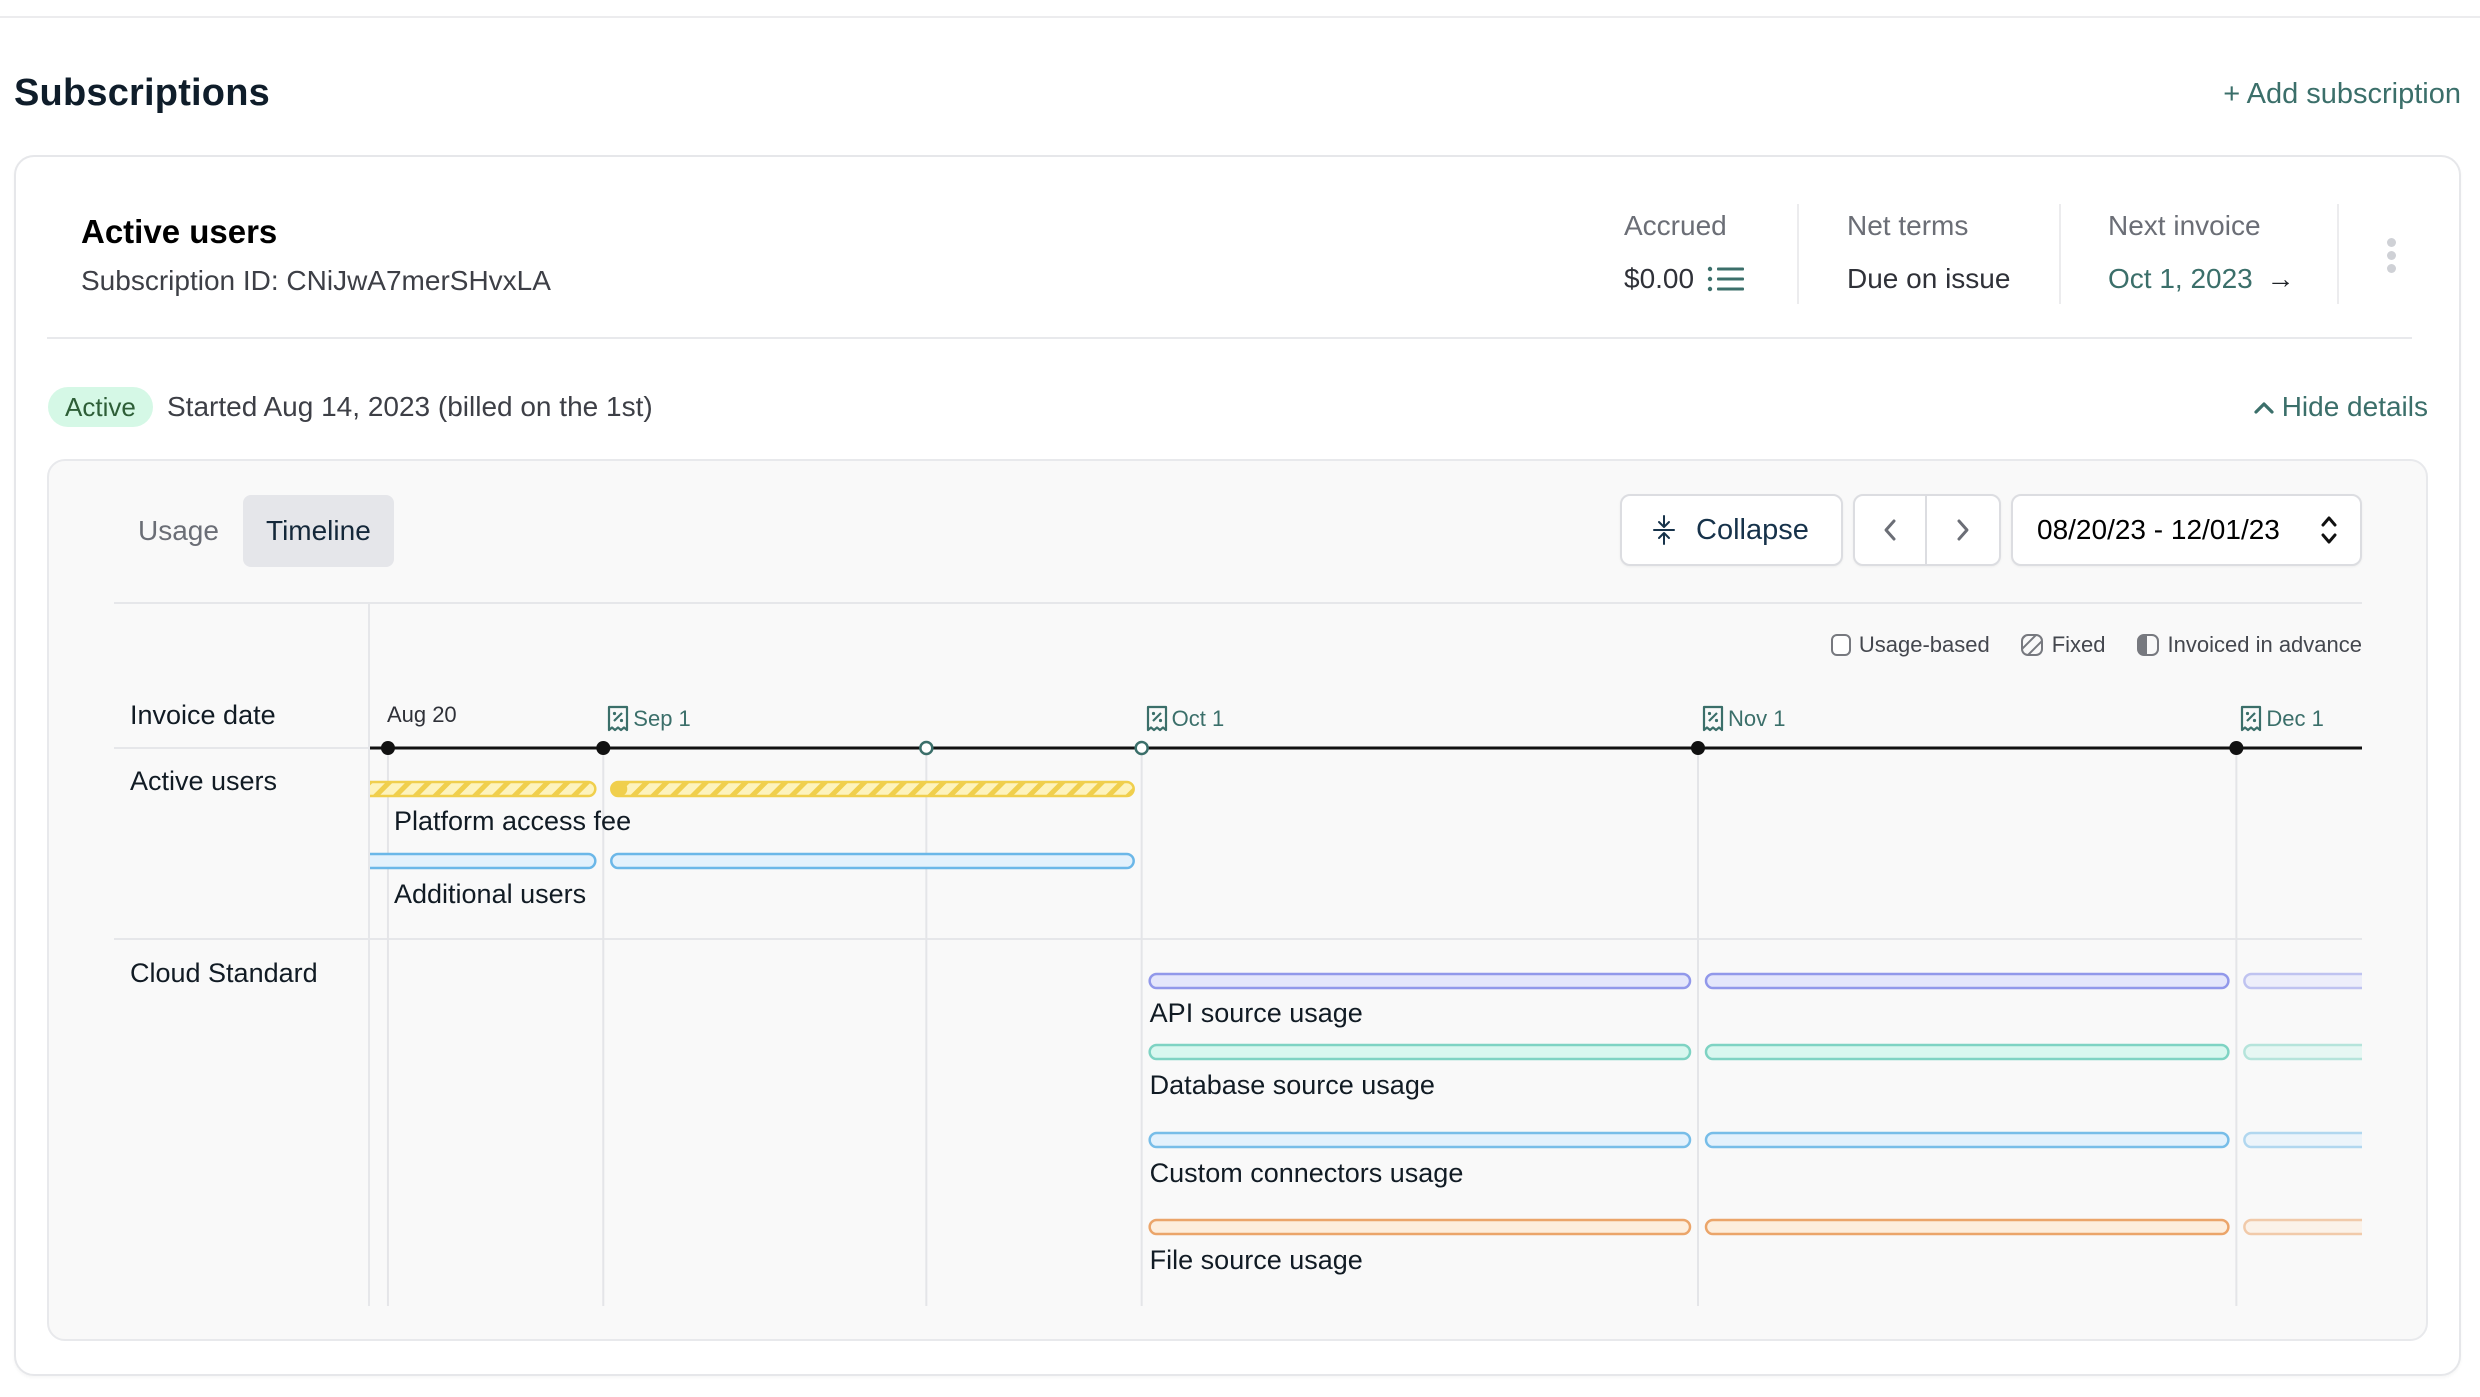 This screenshot has height=1397, width=2480. I want to click on invoice-date-label: Sep 1, so click(649, 719).